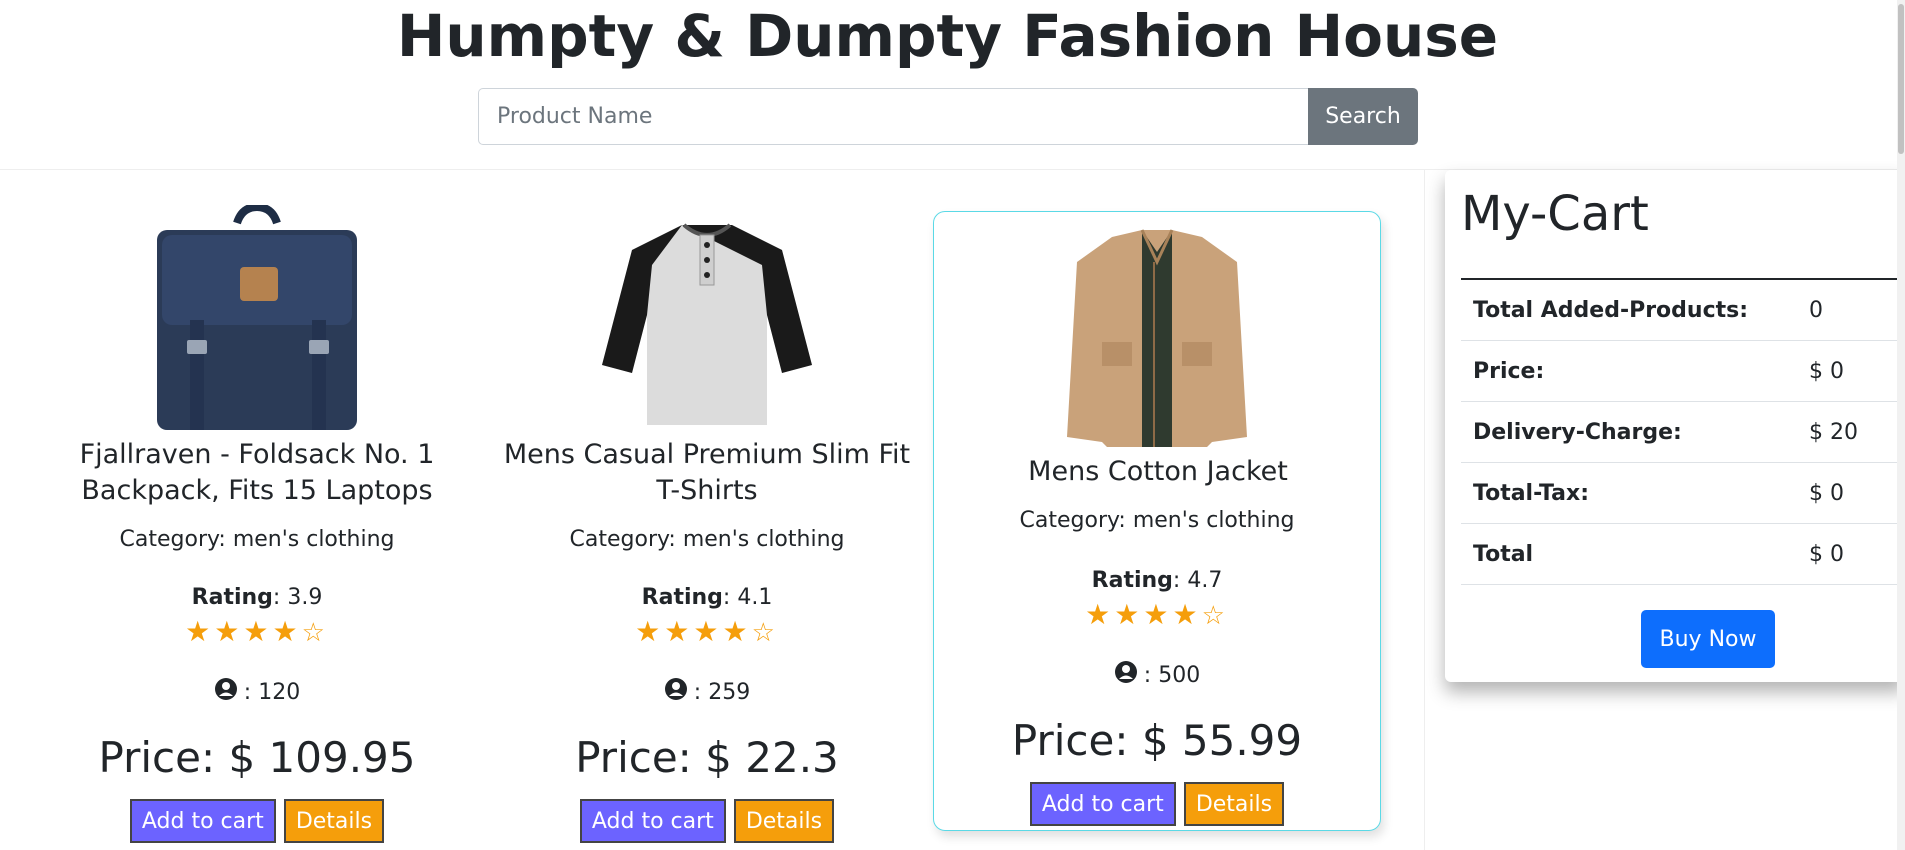 This screenshot has width=1905, height=850. I want to click on cart-row-tax: Total-Tax: $ 0, so click(1683, 493).